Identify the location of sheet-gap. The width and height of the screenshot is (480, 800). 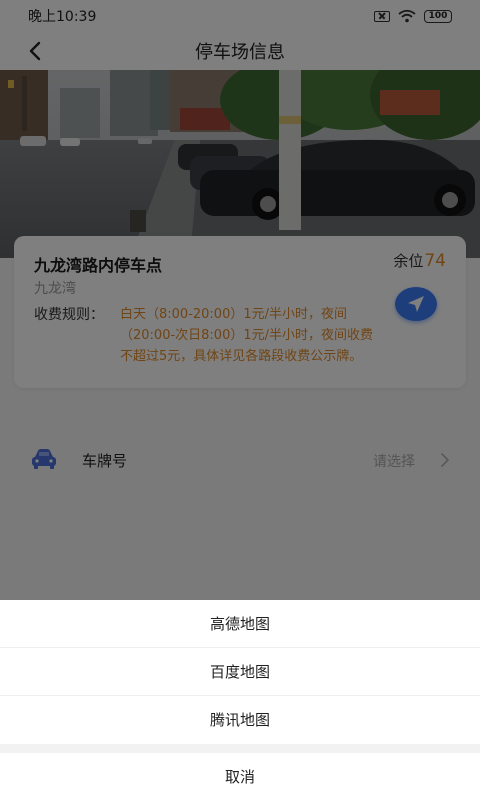
(240, 748).